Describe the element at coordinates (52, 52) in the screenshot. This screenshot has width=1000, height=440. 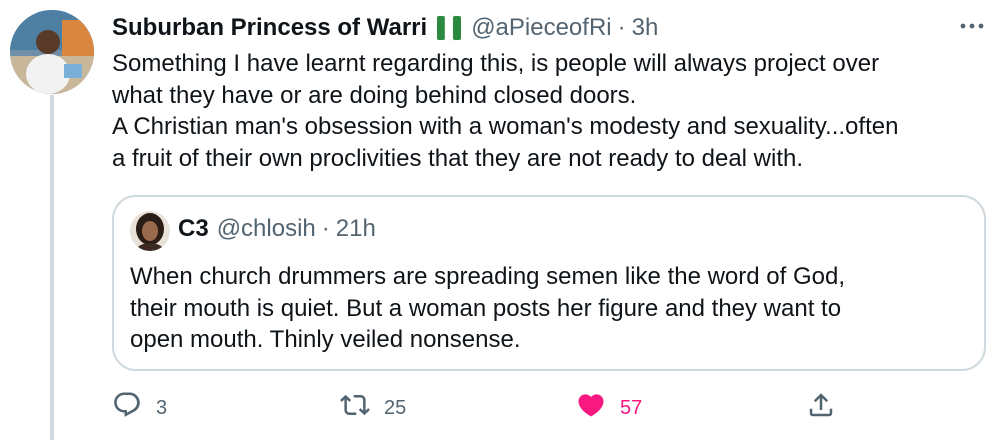
I see `author-avatar` at that location.